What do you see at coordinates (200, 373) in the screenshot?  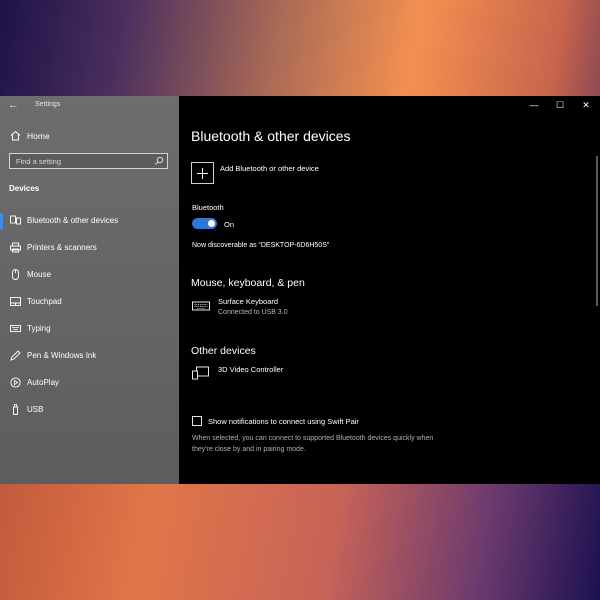 I see `display-device-icon` at bounding box center [200, 373].